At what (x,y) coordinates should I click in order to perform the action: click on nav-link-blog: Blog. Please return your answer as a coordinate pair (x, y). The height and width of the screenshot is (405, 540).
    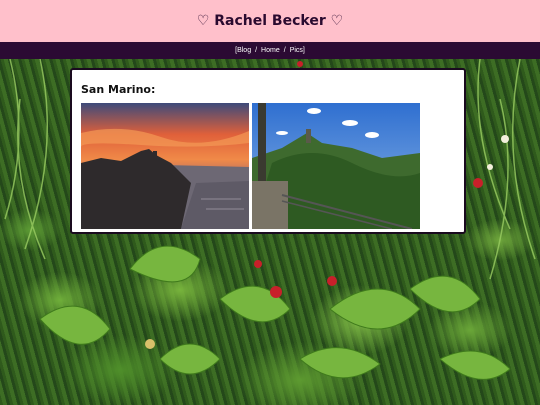
    Looking at the image, I should click on (244, 50).